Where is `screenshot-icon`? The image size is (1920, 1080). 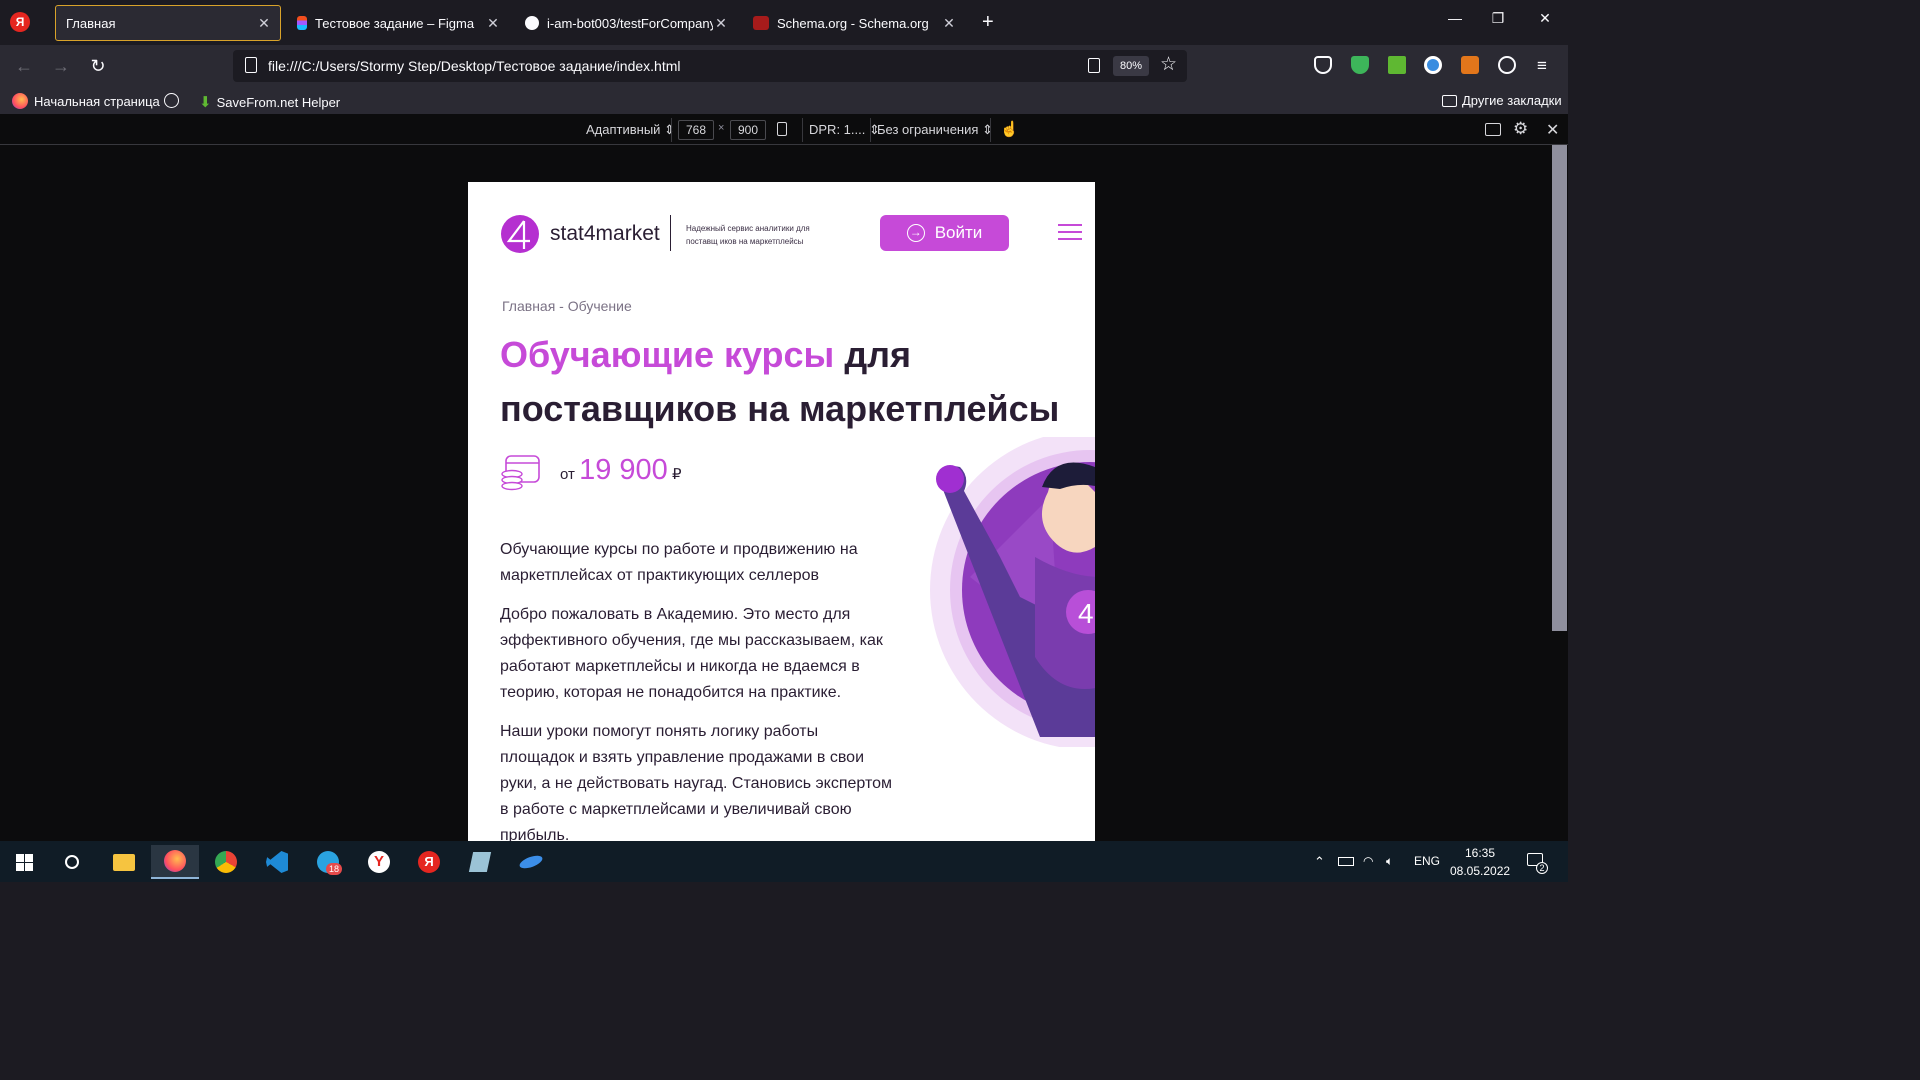
screenshot-icon is located at coordinates (1493, 129).